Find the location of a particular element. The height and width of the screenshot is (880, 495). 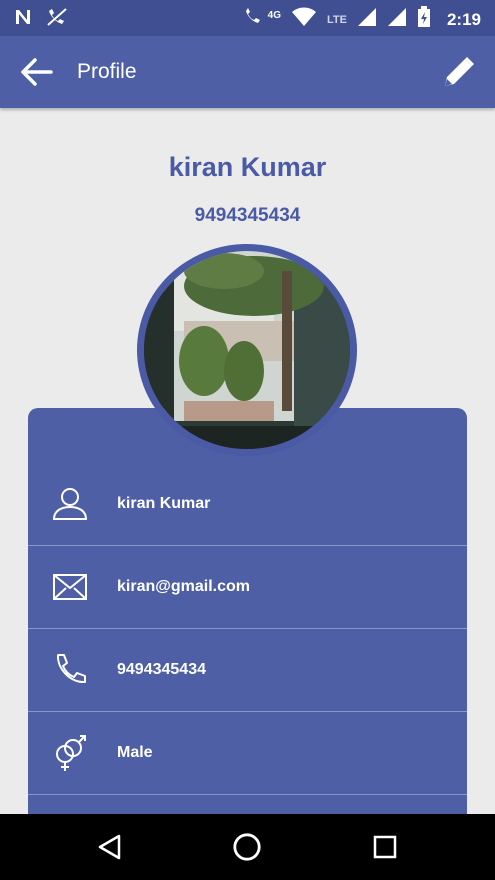

info-value: 9494345434 is located at coordinates (161, 669).